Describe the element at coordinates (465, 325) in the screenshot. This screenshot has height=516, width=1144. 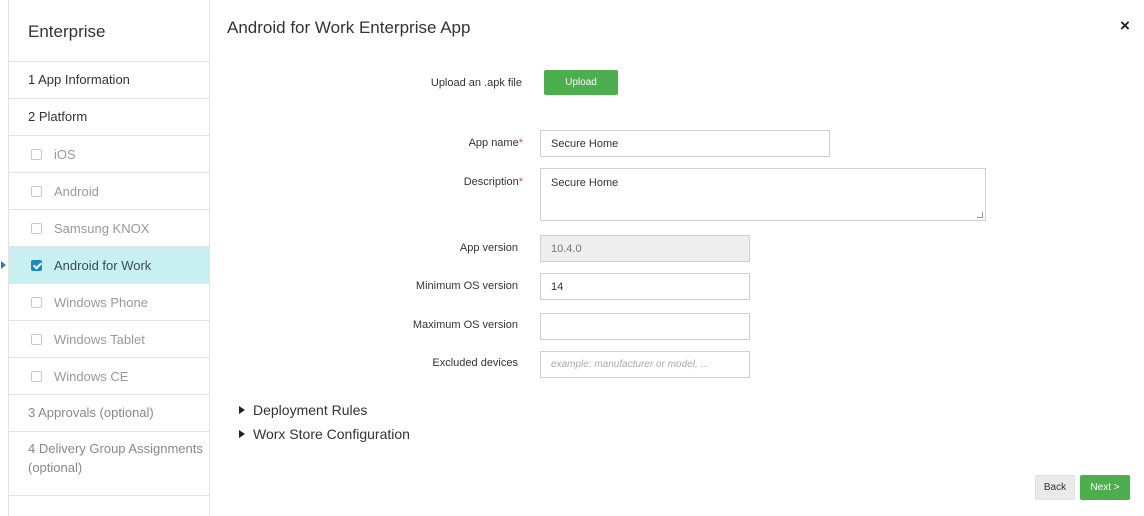
I see `max-os-label: Maximum OS version` at that location.